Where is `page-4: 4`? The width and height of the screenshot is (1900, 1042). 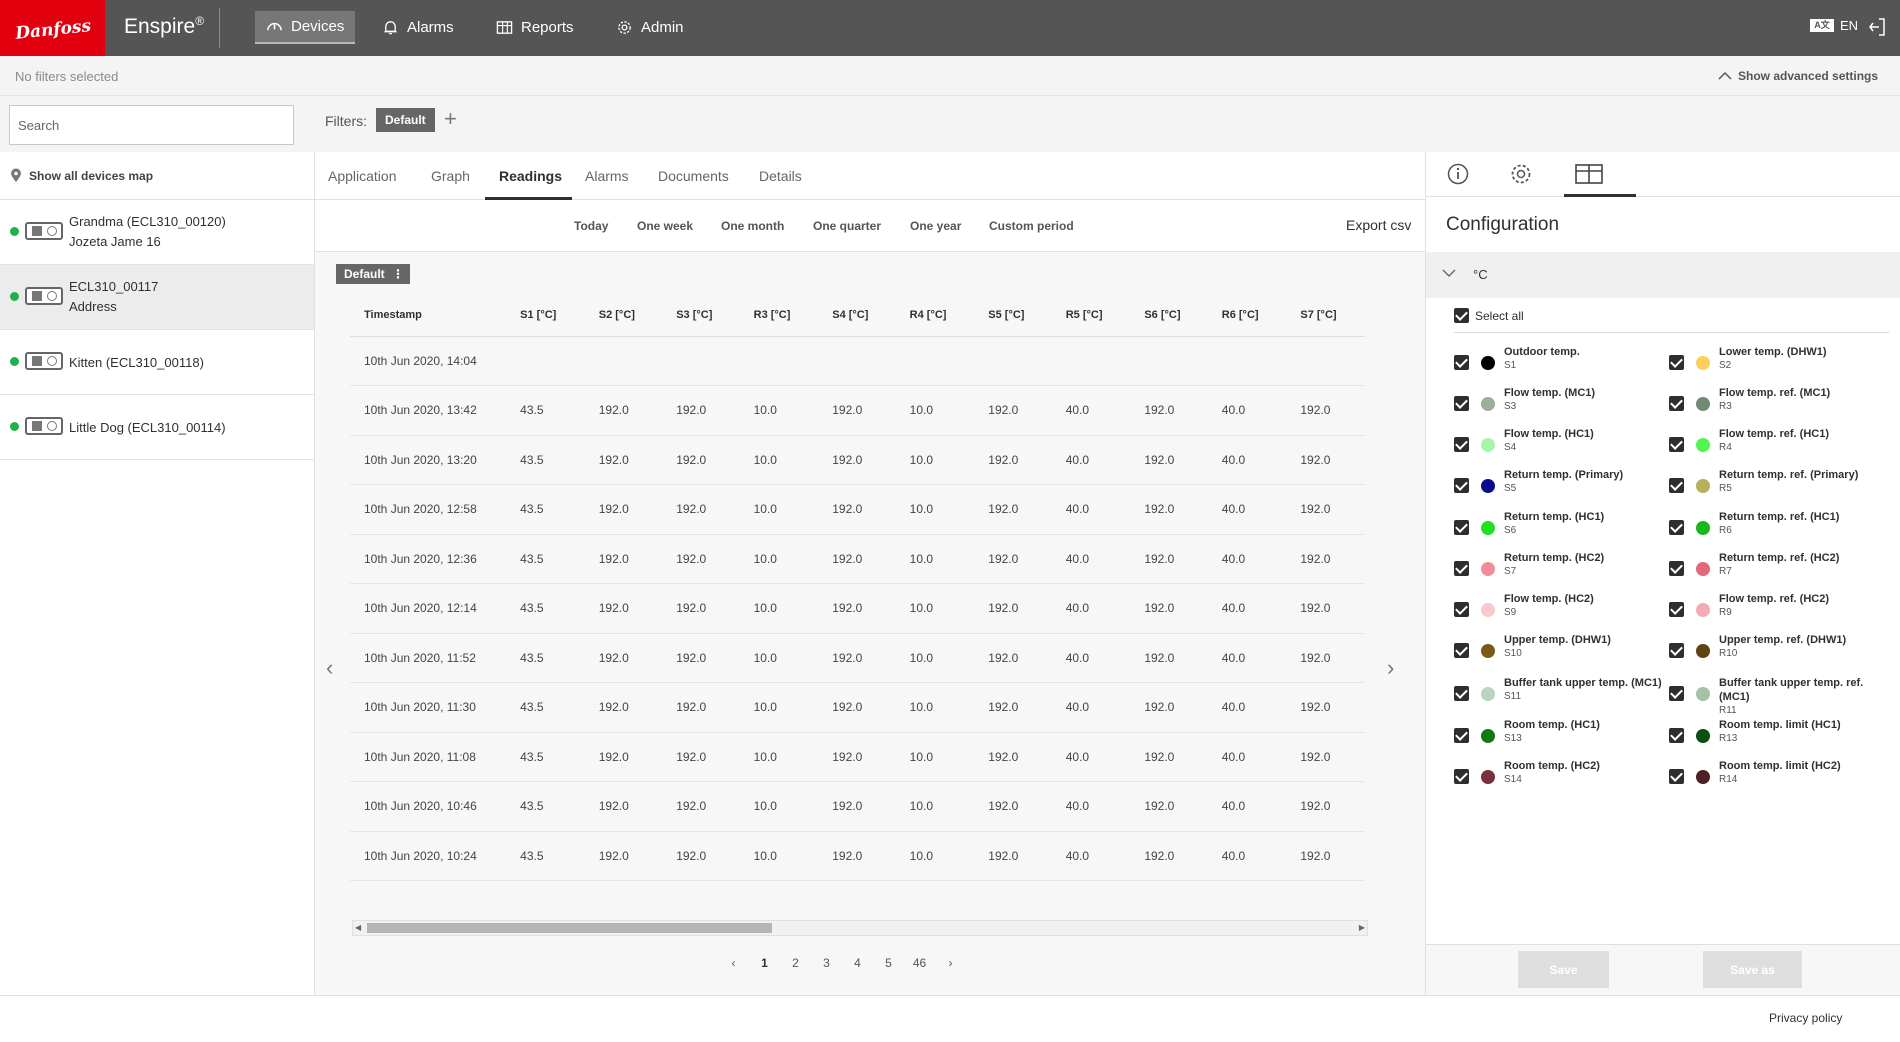
page-4: 4 is located at coordinates (857, 963).